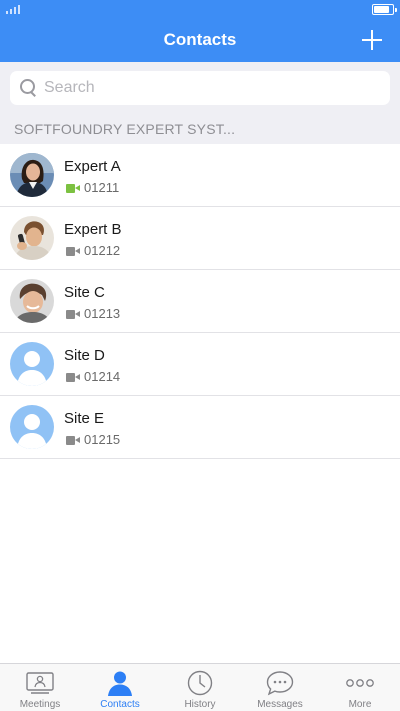 The height and width of the screenshot is (711, 400). I want to click on status-bar, so click(200, 10).